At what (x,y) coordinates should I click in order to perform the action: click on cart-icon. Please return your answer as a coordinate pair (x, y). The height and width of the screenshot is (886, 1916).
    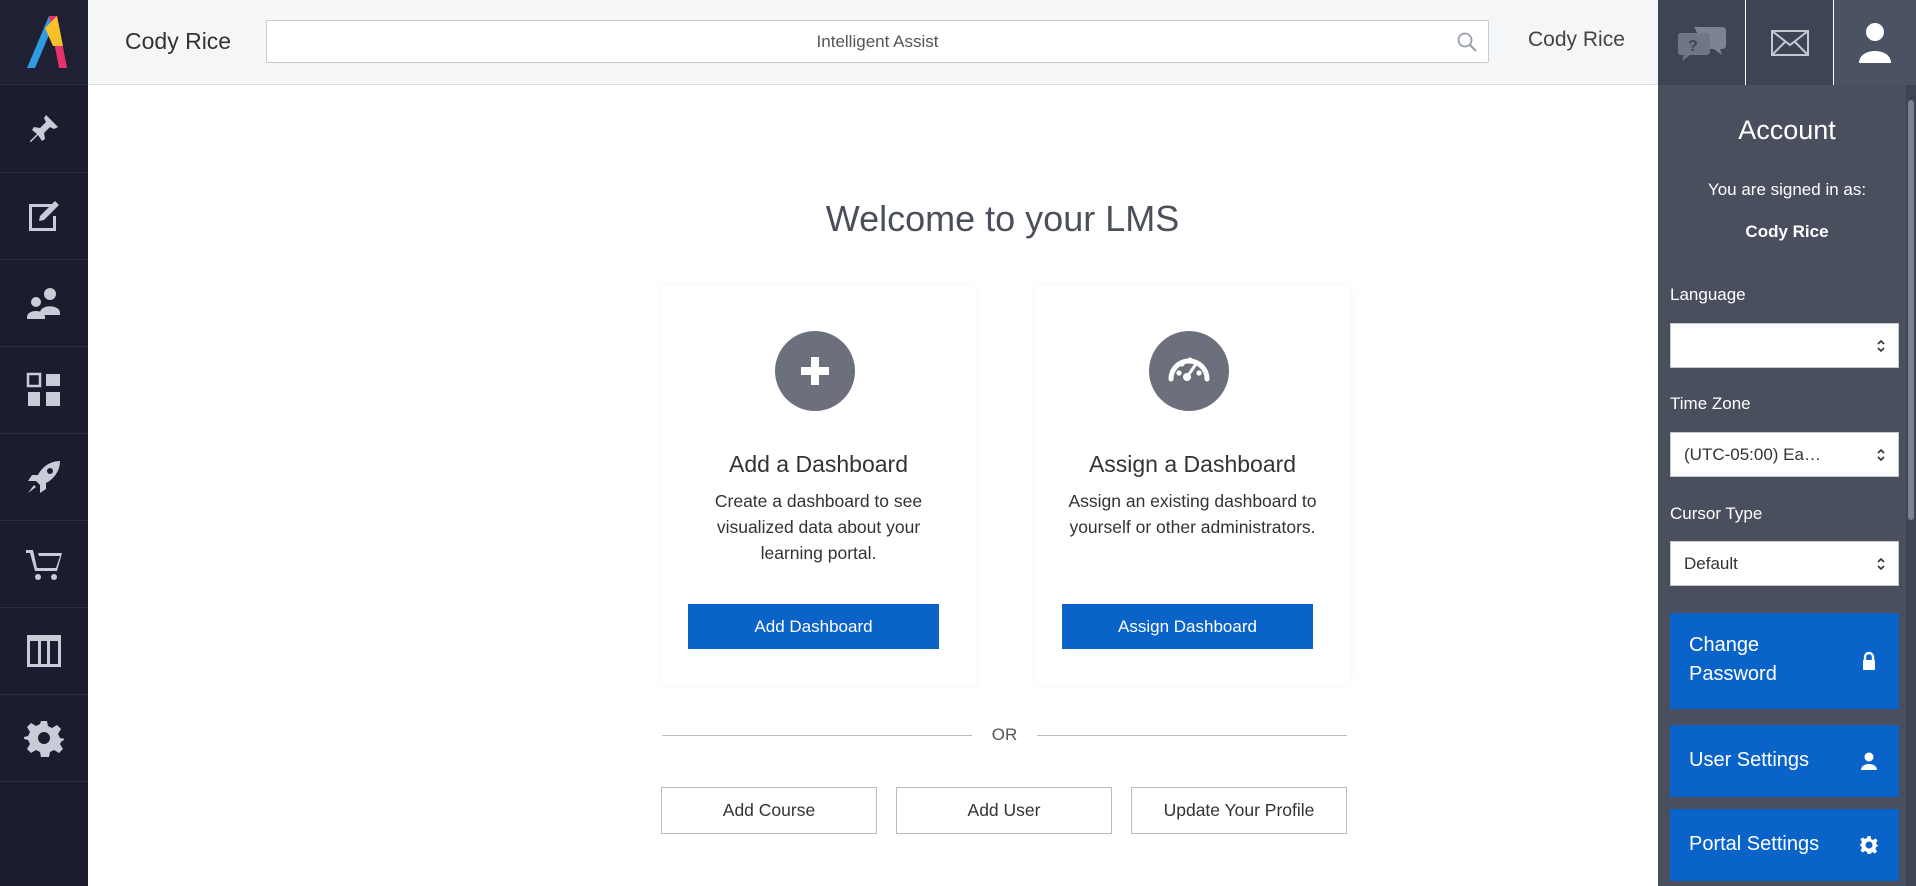
    Looking at the image, I should click on (44, 565).